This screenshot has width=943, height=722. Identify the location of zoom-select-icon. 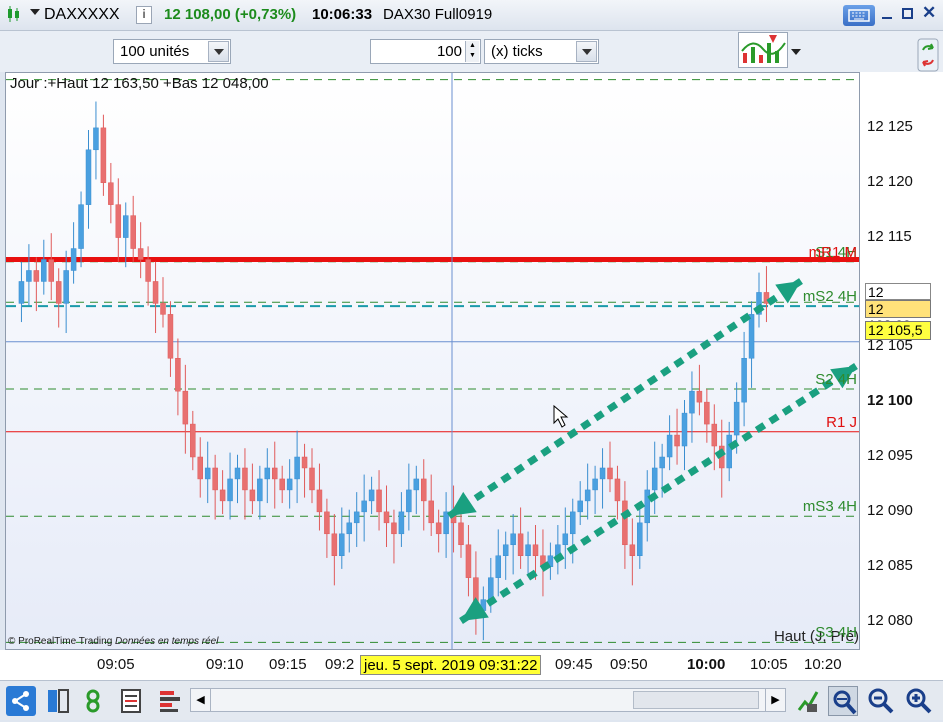
(843, 701).